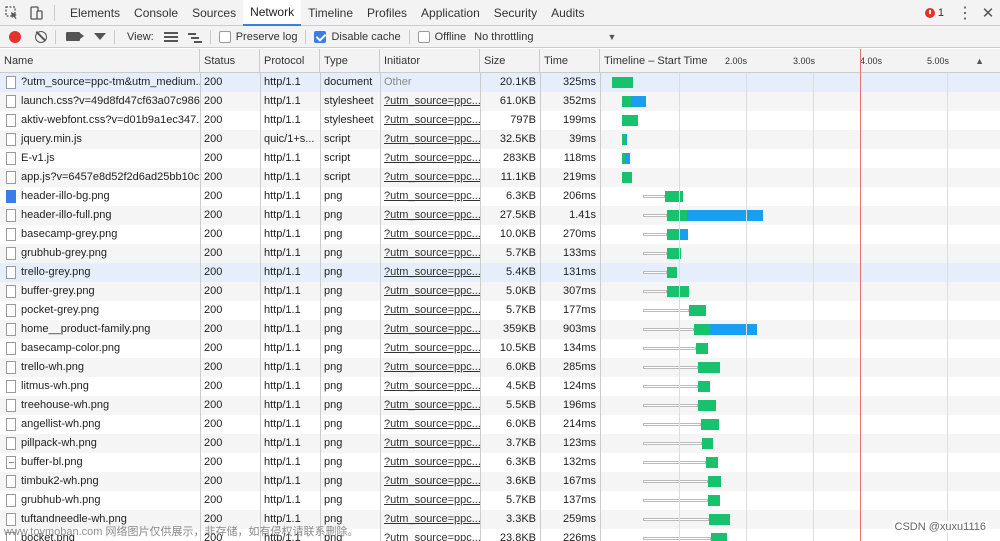 This screenshot has height=541, width=1000. I want to click on sort-ascending-icon: ▲, so click(979, 61).